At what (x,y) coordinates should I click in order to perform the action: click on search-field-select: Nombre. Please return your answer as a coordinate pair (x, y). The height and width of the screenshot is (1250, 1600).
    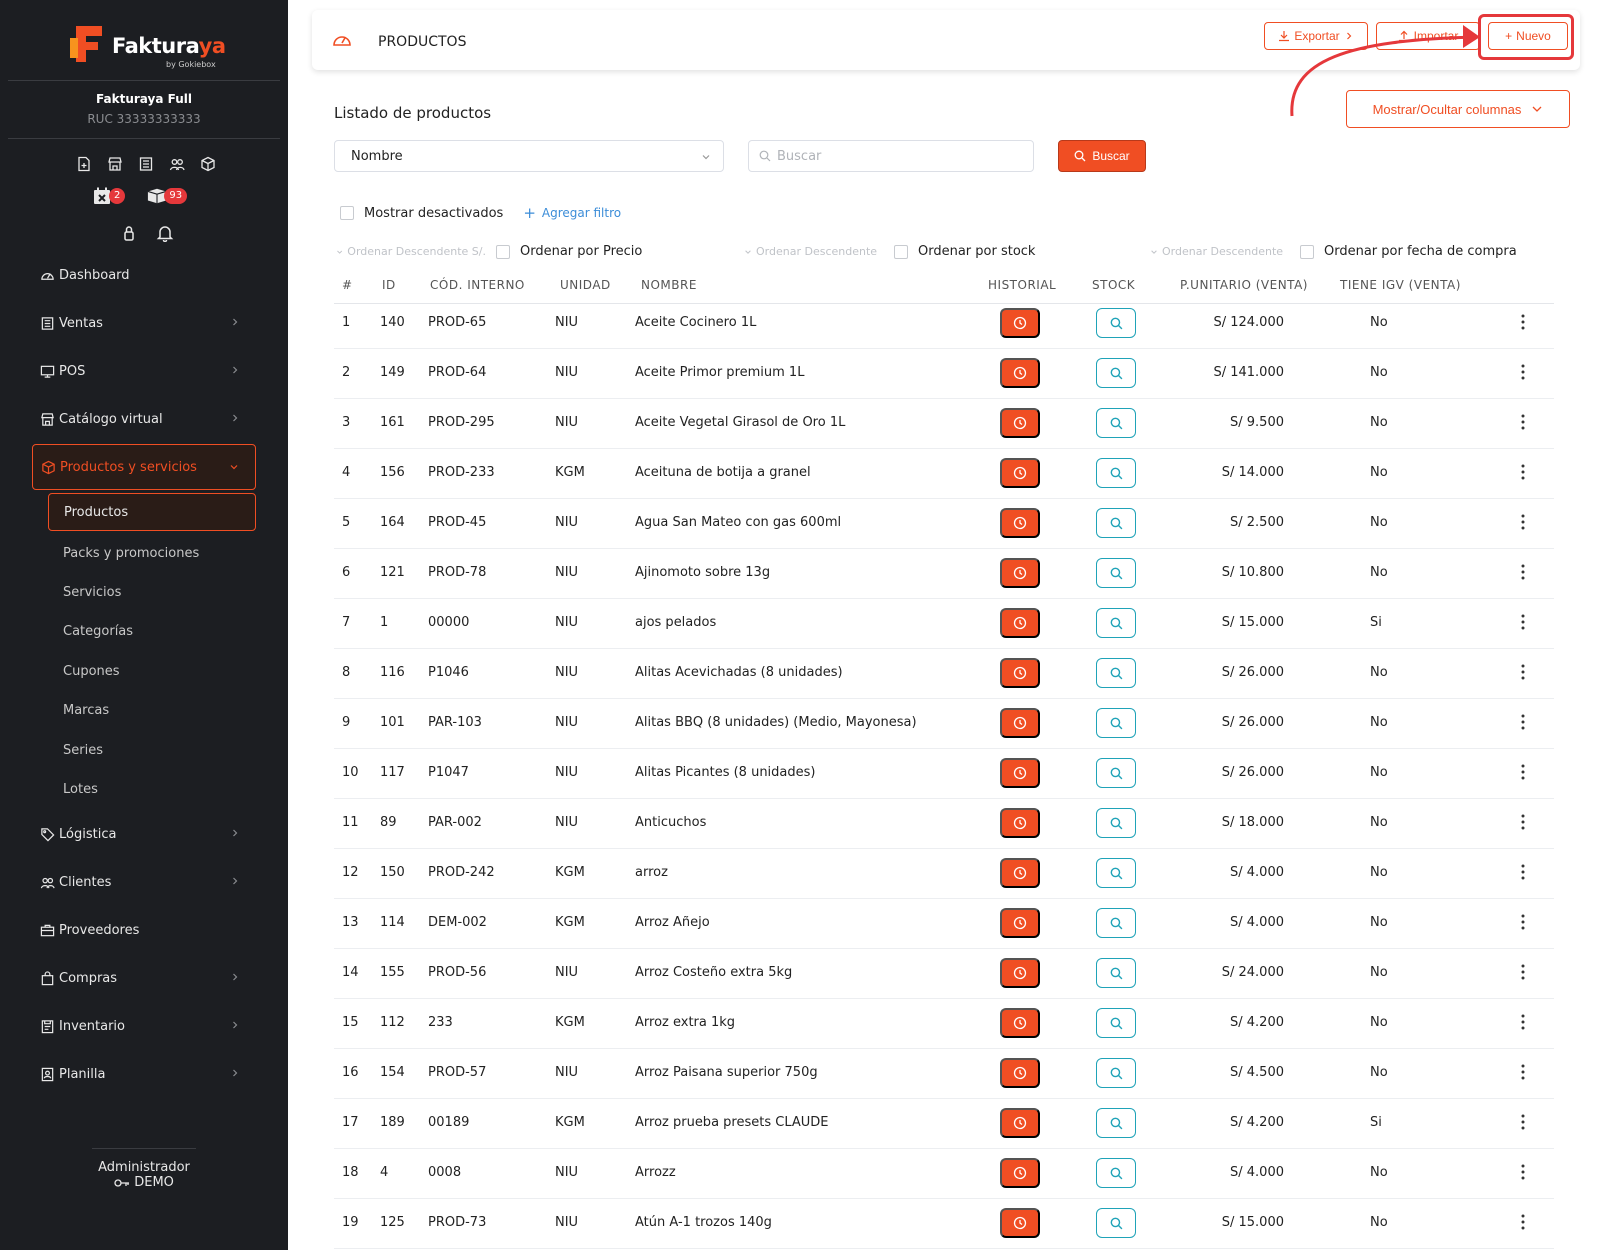
    Looking at the image, I should click on (529, 156).